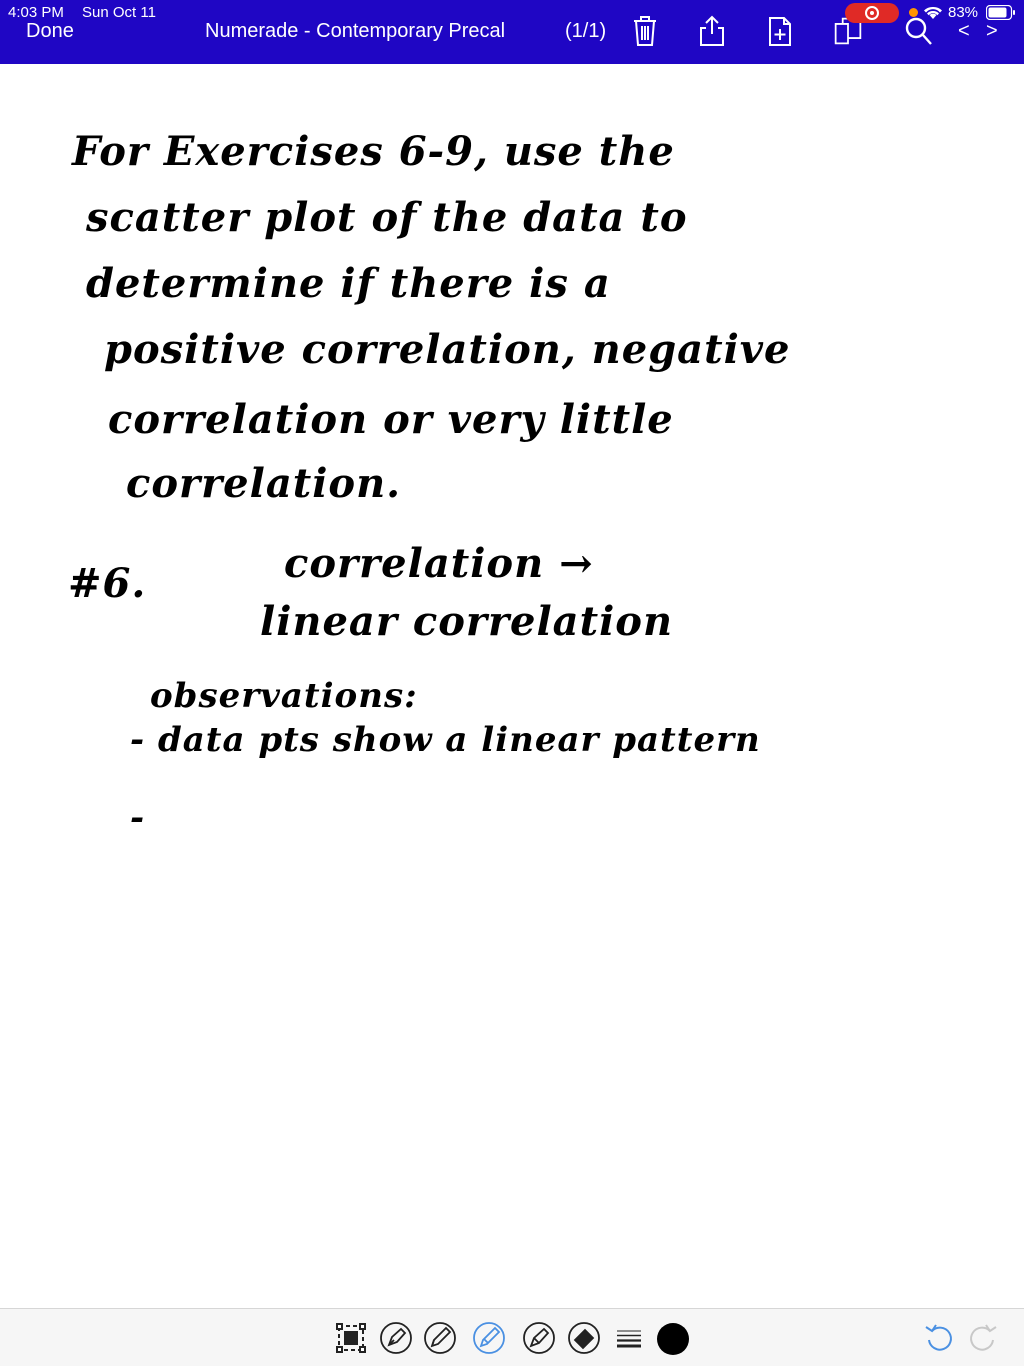 This screenshot has width=1024, height=1366. What do you see at coordinates (36, 12) in the screenshot?
I see `status-time: 4:03 PM` at bounding box center [36, 12].